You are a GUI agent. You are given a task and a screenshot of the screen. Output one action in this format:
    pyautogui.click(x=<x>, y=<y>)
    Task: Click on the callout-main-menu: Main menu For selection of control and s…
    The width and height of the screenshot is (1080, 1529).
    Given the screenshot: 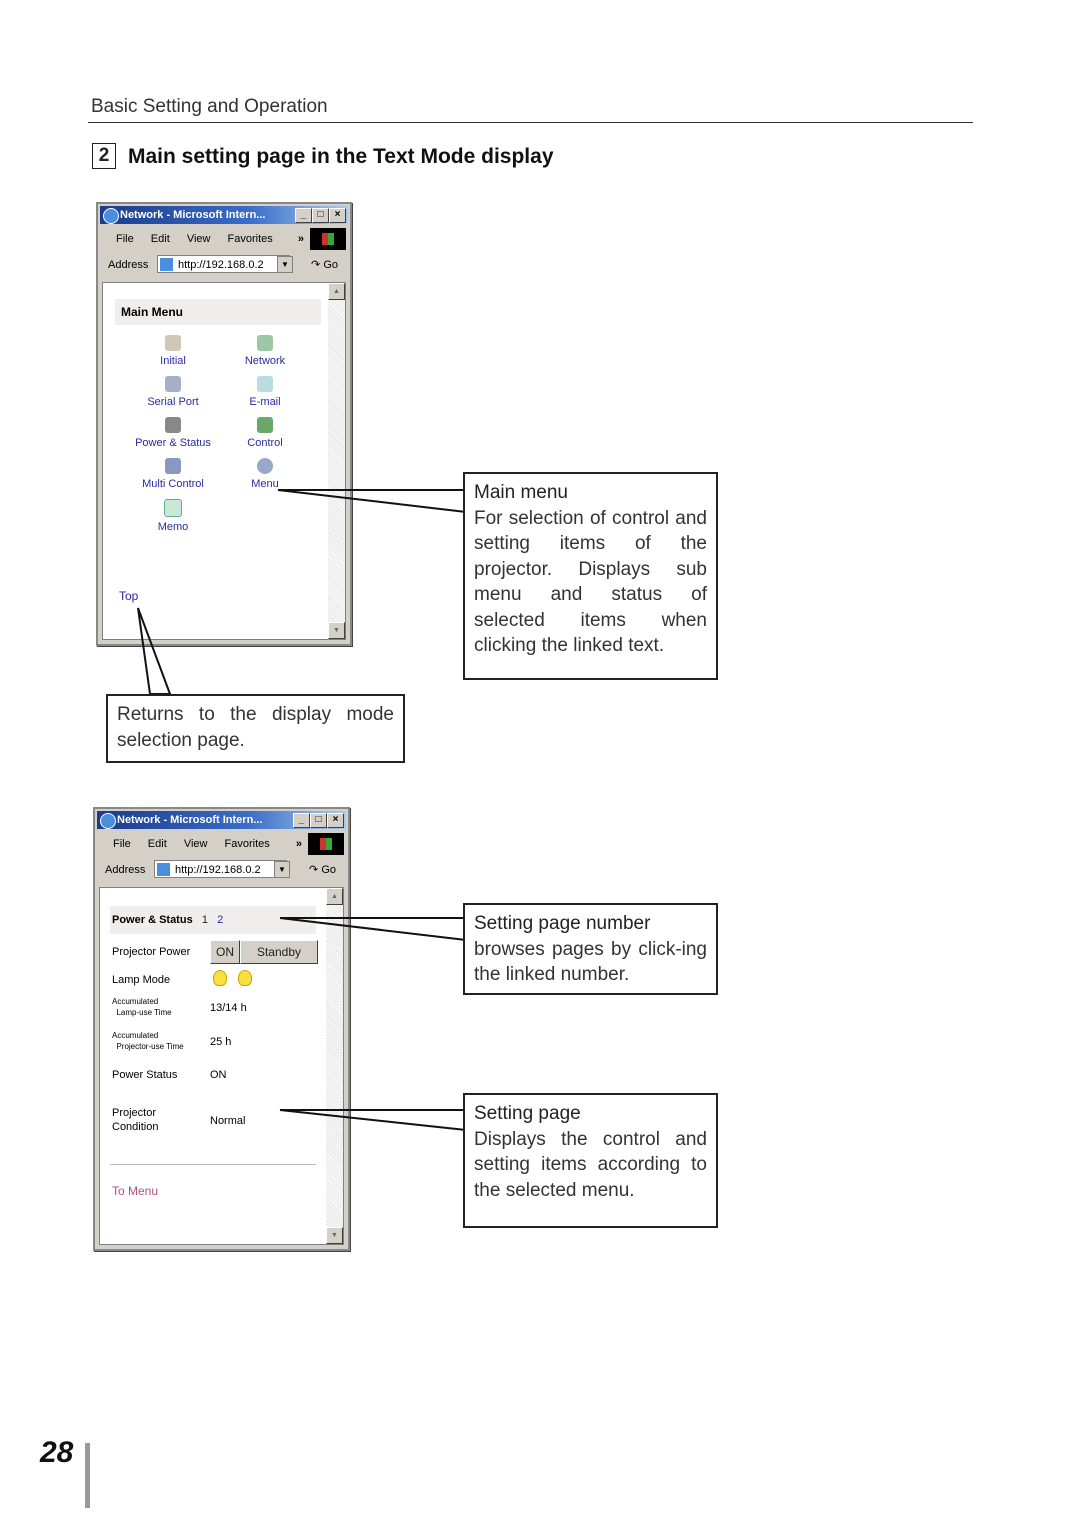 What is the action you would take?
    pyautogui.click(x=590, y=576)
    